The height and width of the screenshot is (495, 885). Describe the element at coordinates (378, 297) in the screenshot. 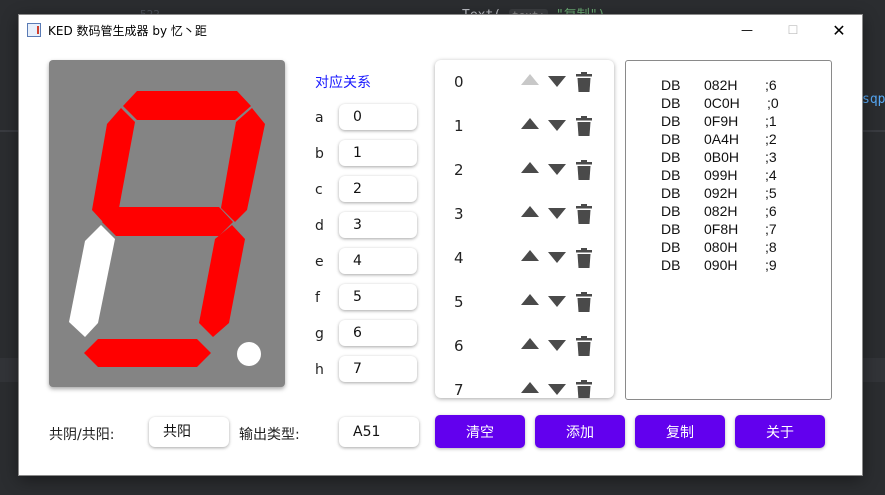

I see `mapping-input-f: 5` at that location.